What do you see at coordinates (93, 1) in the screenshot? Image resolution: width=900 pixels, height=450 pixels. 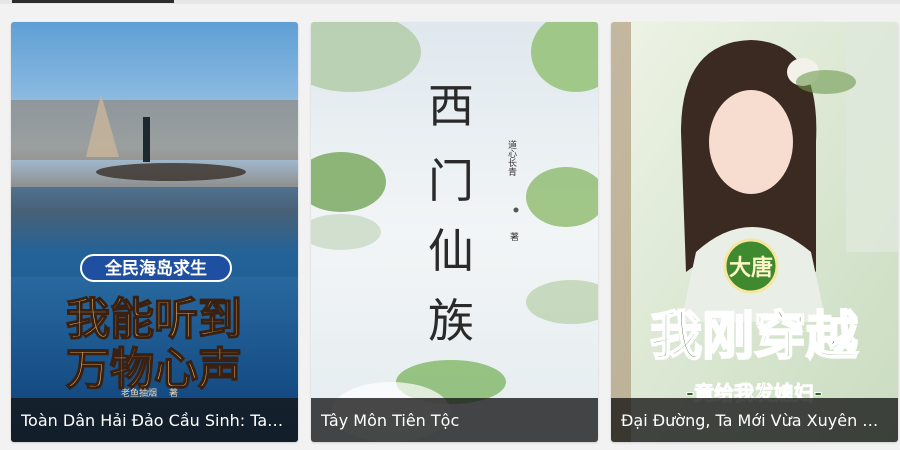 I see `active-tab-underline` at bounding box center [93, 1].